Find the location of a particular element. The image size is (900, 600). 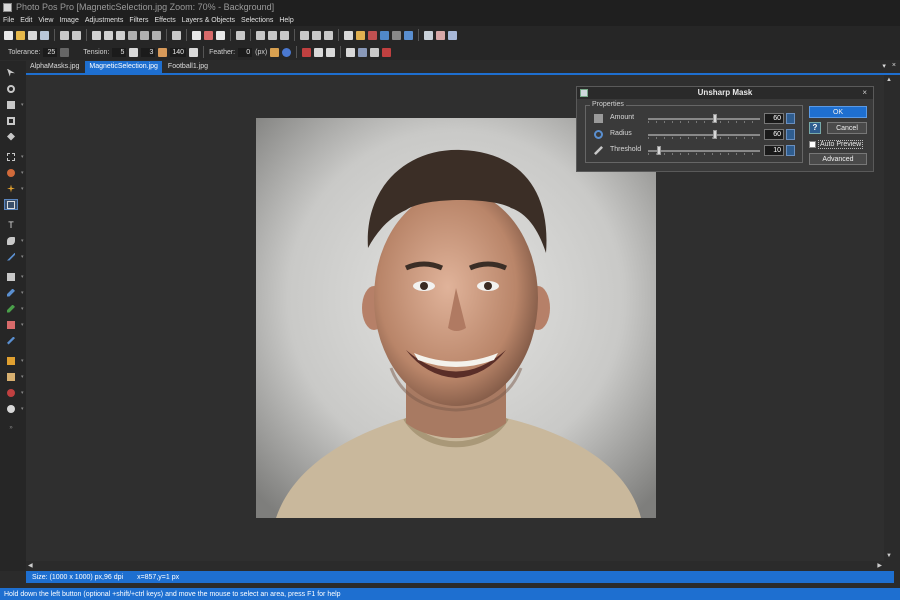

deselect-icon is located at coordinates (208, 35).